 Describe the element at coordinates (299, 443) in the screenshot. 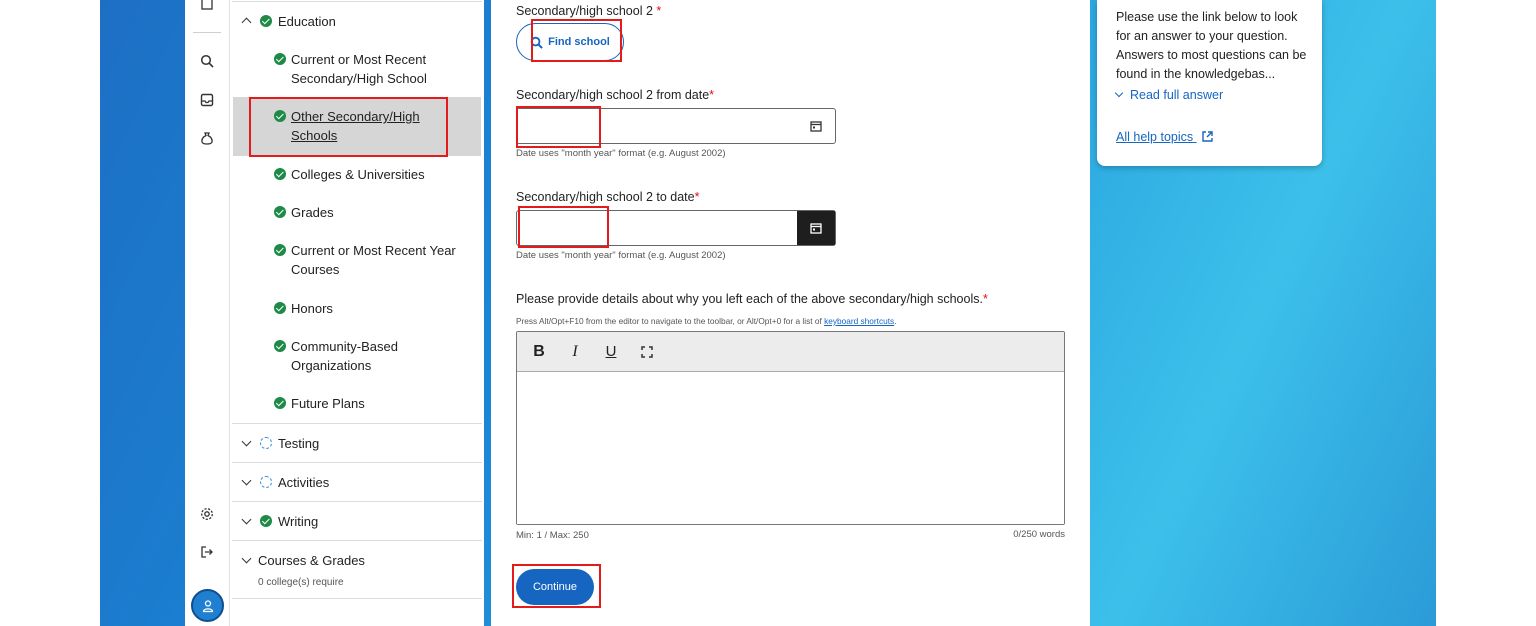

I see `nav-section-label: Testing` at that location.